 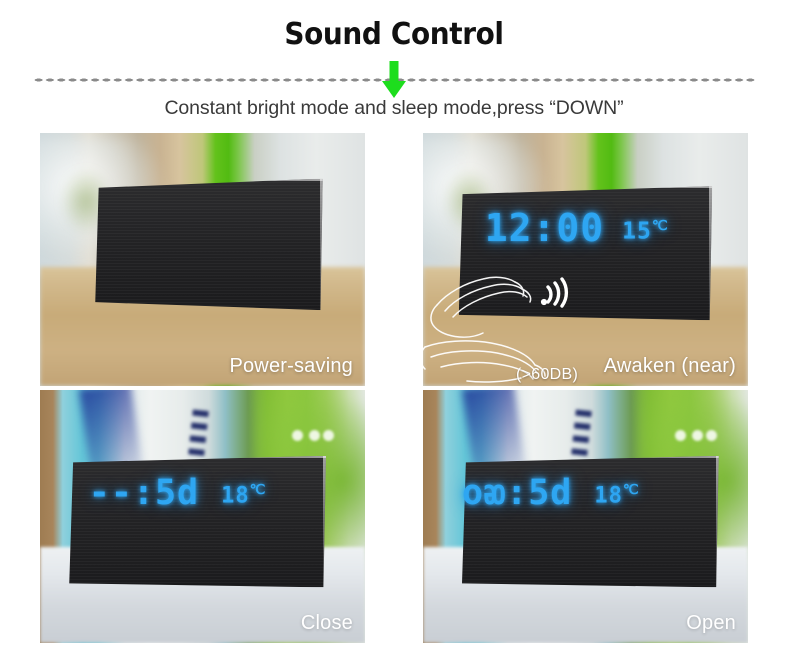 I want to click on panel-caption-awaken: Awaken (near), so click(x=669, y=366).